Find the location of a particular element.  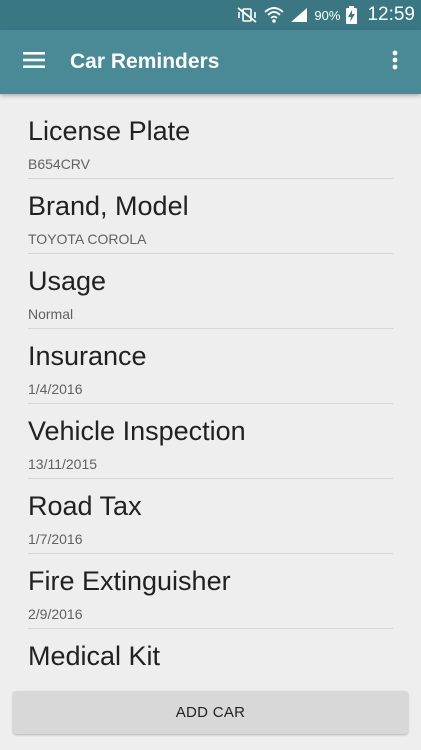

item-subtitle: B654CRV is located at coordinates (59, 164).